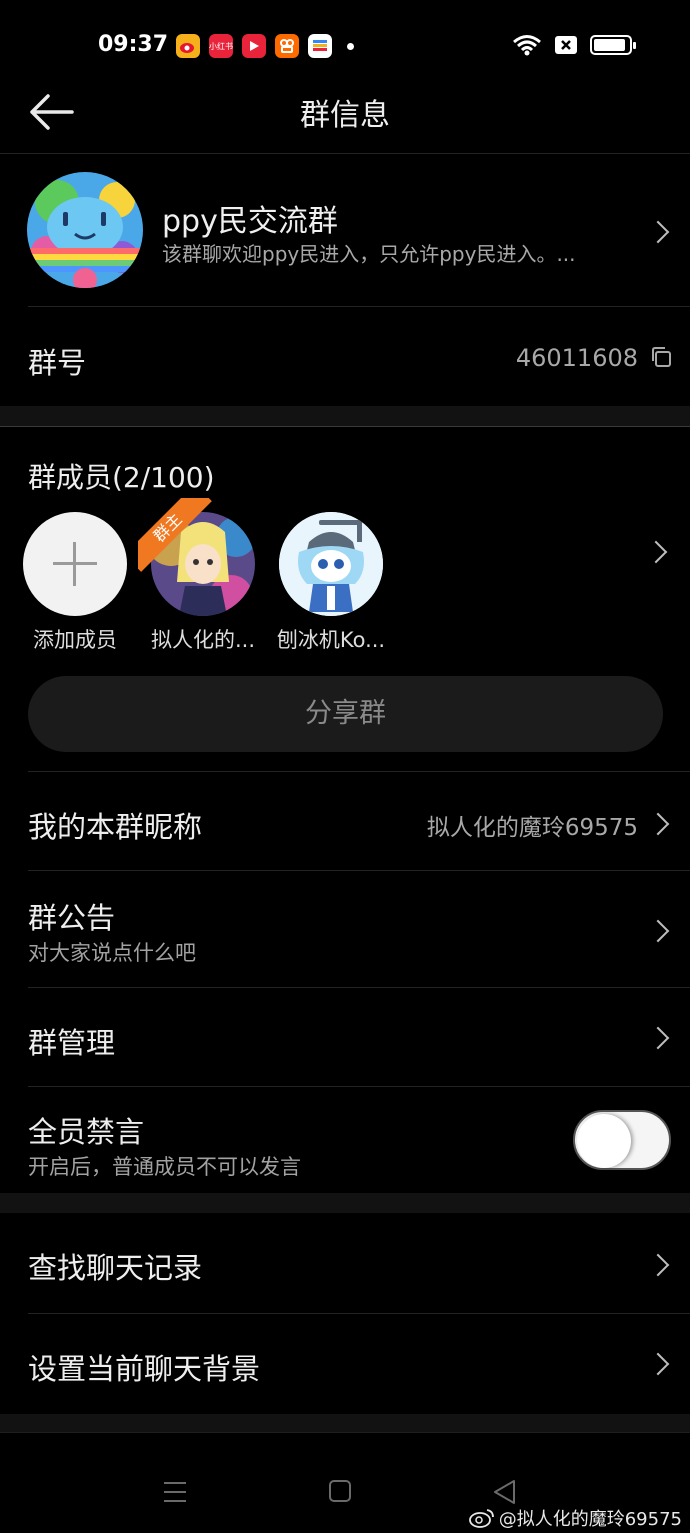 Image resolution: width=690 pixels, height=1533 pixels. What do you see at coordinates (340, 1491) in the screenshot?
I see `home-icon` at bounding box center [340, 1491].